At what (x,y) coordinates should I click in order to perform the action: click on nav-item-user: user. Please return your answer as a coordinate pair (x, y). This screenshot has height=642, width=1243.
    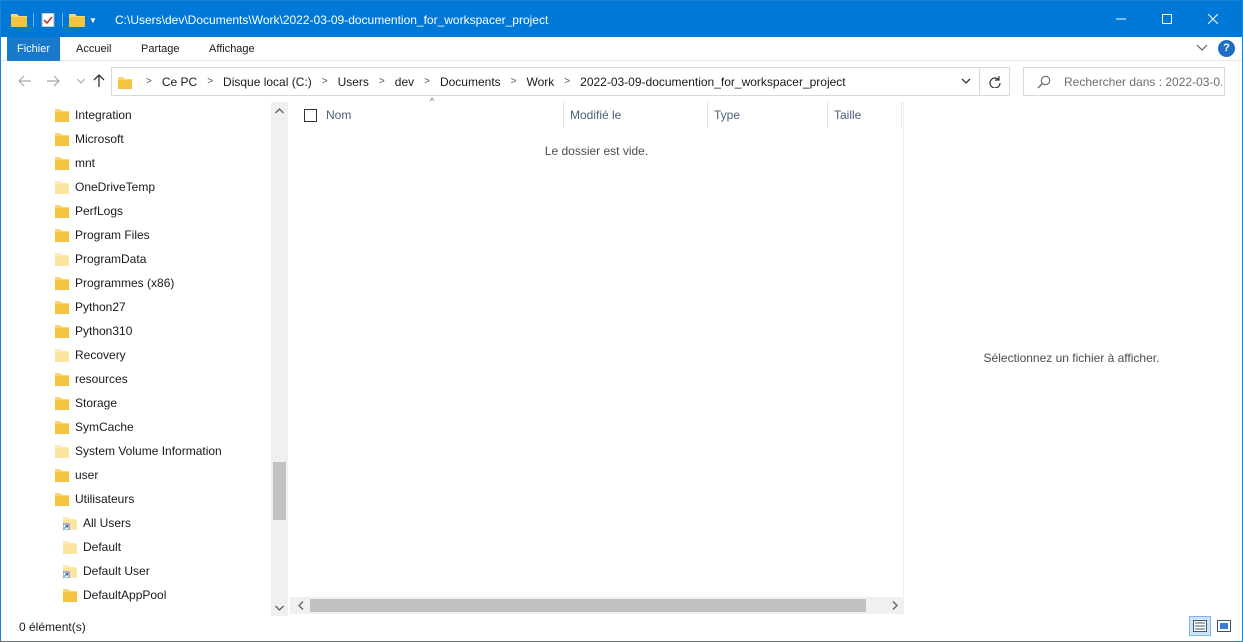
    Looking at the image, I should click on (76, 475).